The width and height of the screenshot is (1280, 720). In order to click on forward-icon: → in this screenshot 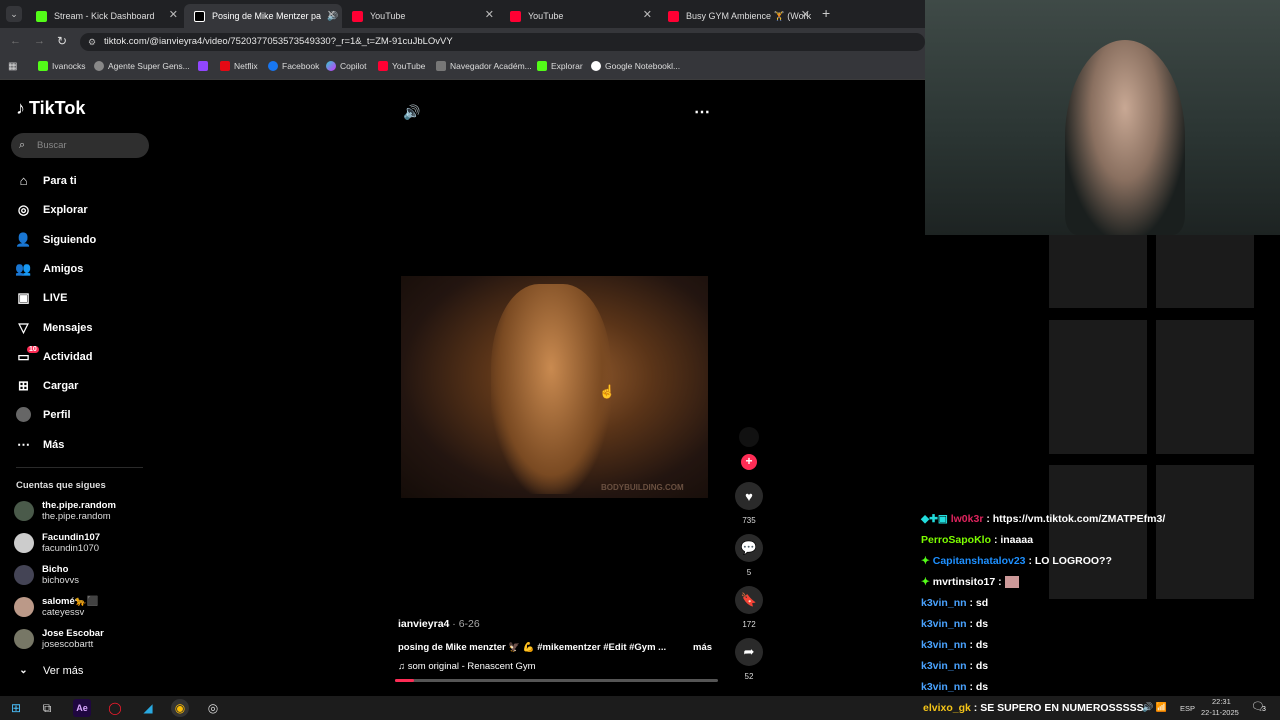, I will do `click(39, 41)`.